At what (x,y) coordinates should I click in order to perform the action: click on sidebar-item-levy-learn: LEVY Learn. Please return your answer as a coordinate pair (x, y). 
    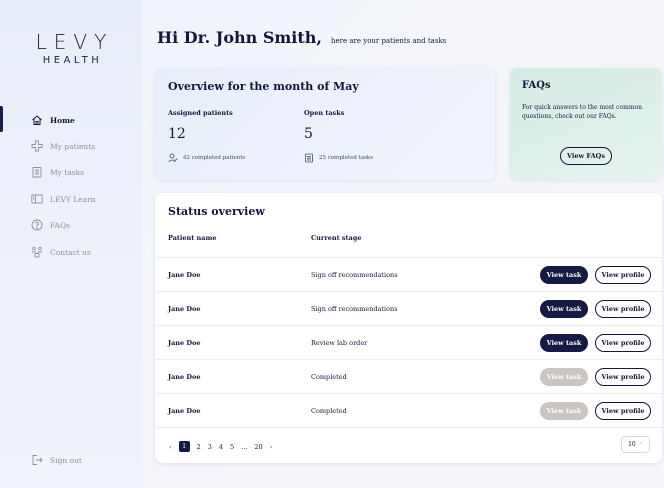
    Looking at the image, I should click on (63, 199).